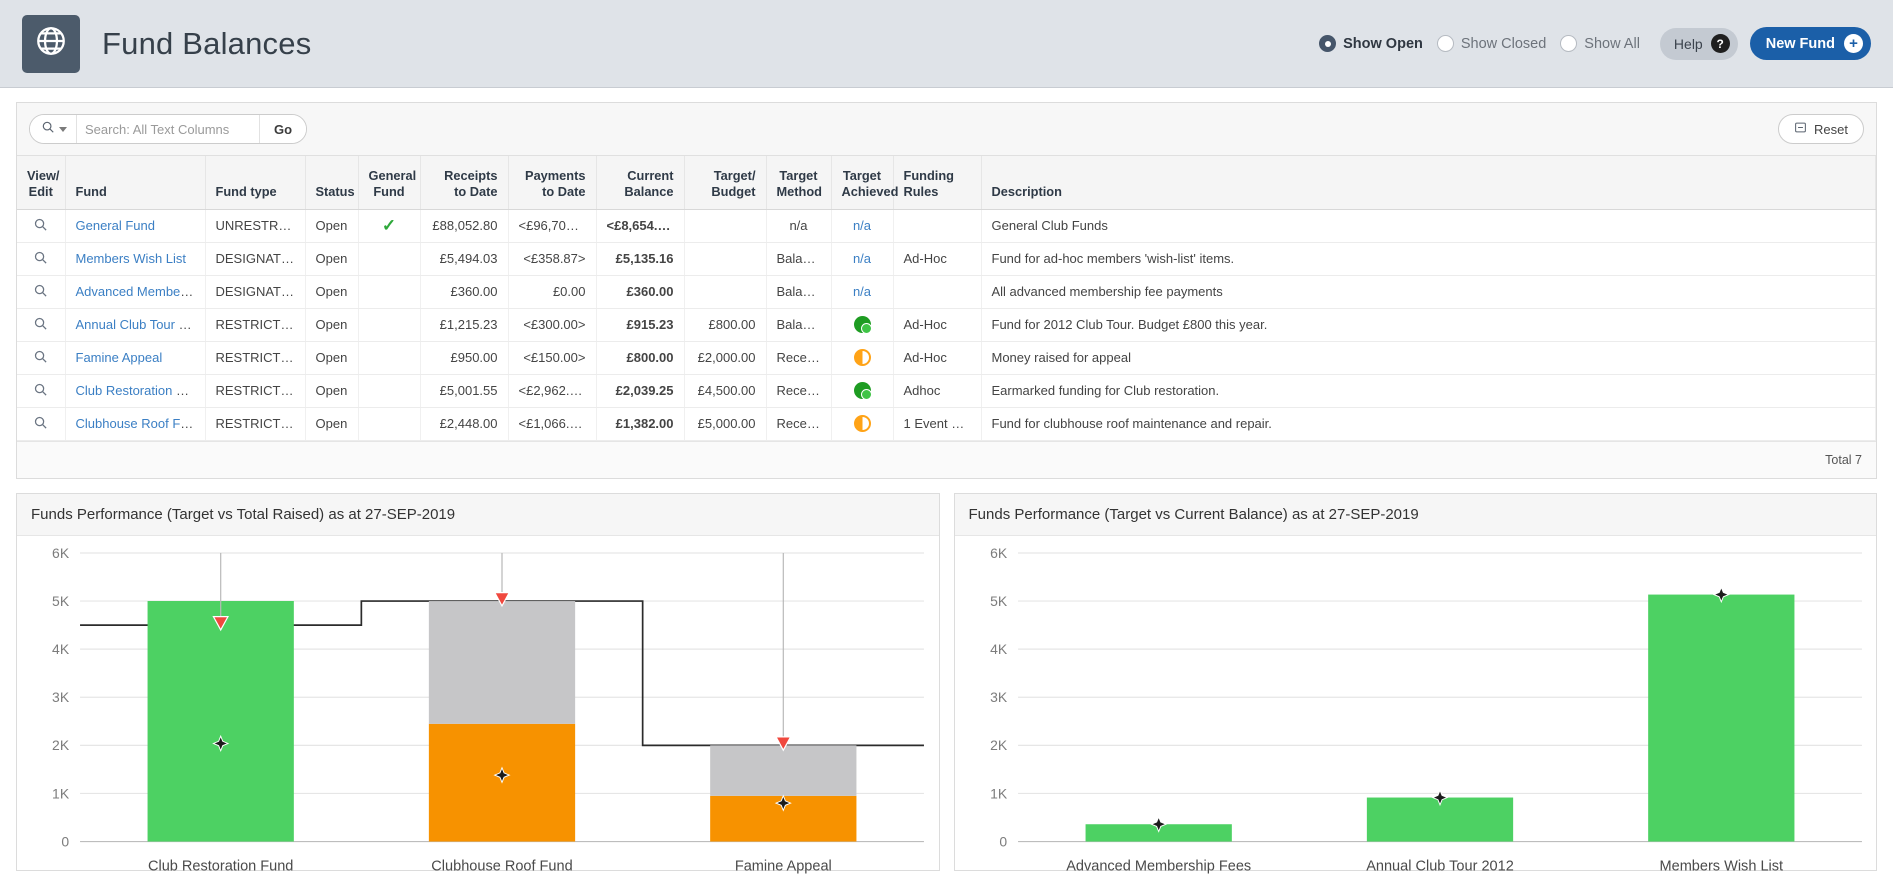 The height and width of the screenshot is (881, 1893). Describe the element at coordinates (116, 225) in the screenshot. I see `fund-link: General Fund` at that location.